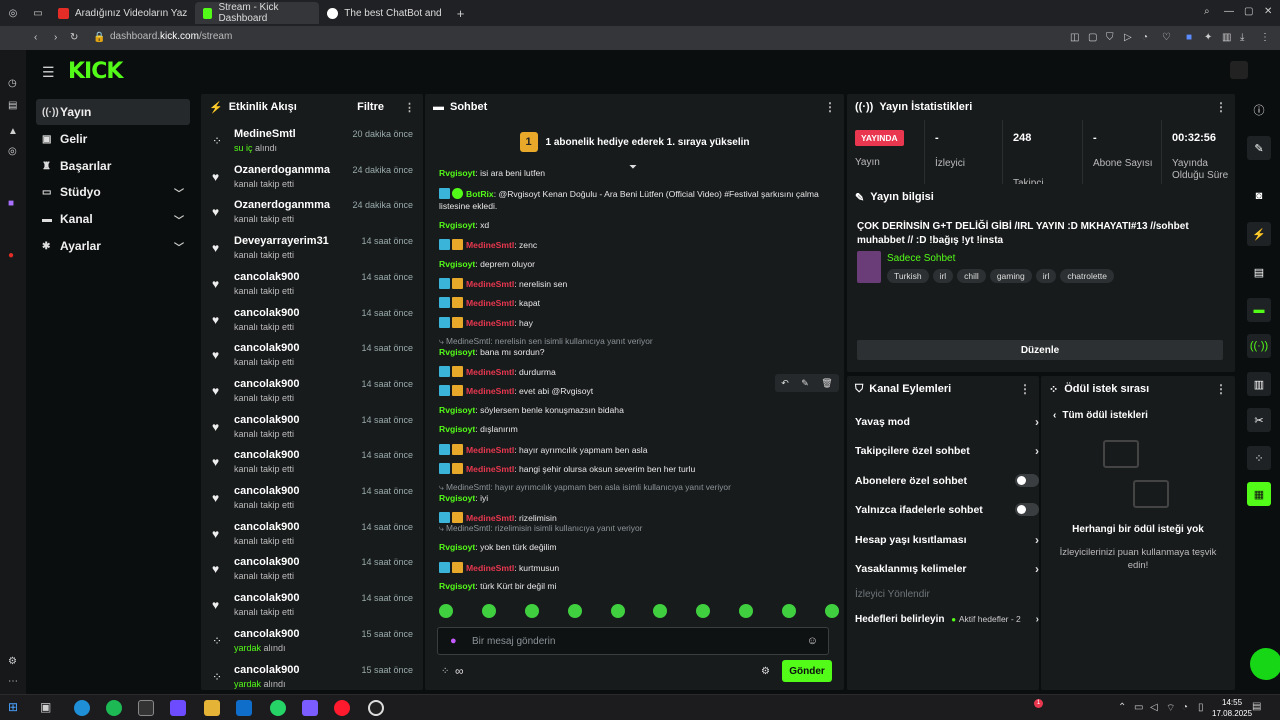  Describe the element at coordinates (453, 641) in the screenshot. I see `microphone-icon: ●` at that location.